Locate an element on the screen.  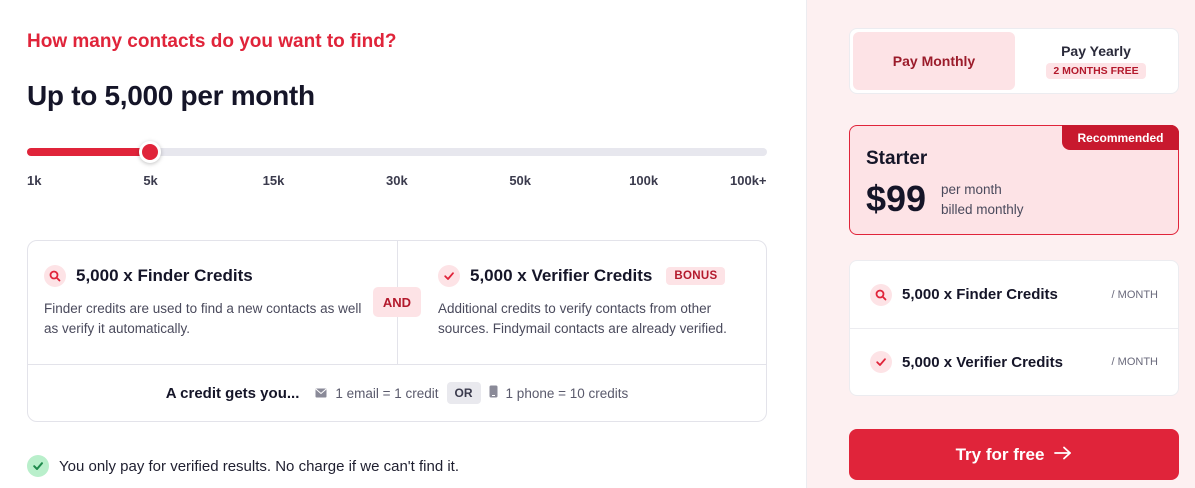
try-for-free-button: Try for free is located at coordinates (1014, 454).